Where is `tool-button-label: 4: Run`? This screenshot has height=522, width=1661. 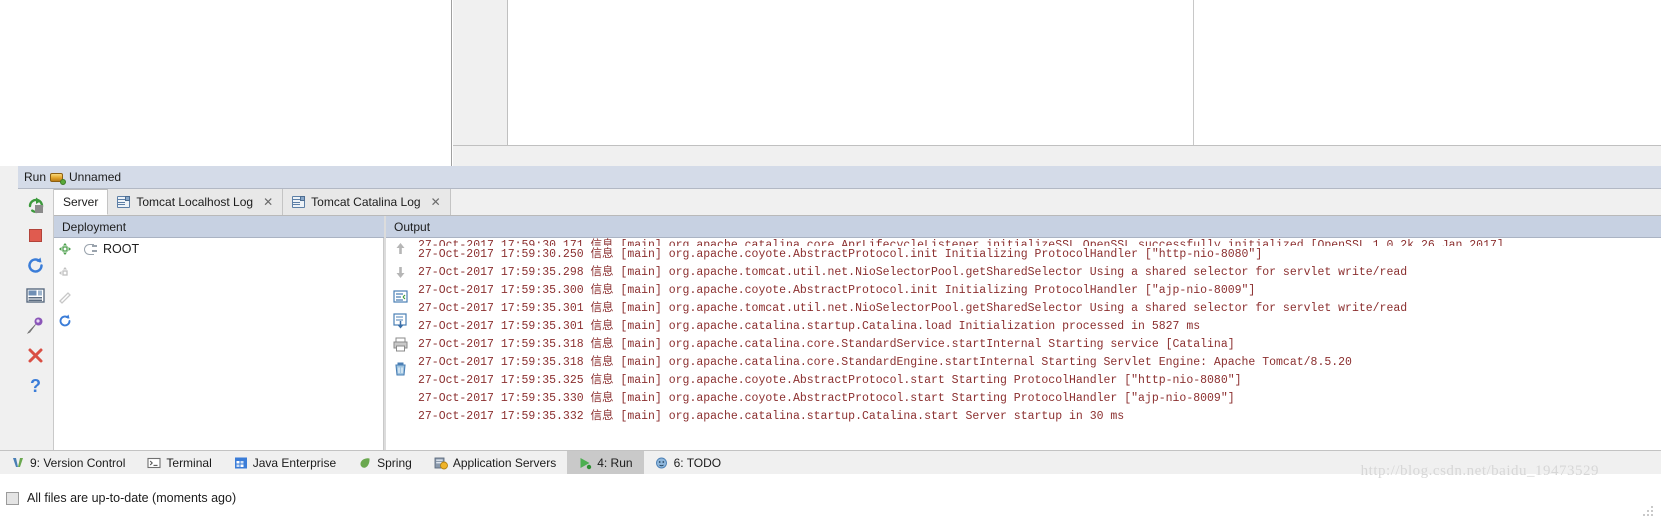 tool-button-label: 4: Run is located at coordinates (615, 462).